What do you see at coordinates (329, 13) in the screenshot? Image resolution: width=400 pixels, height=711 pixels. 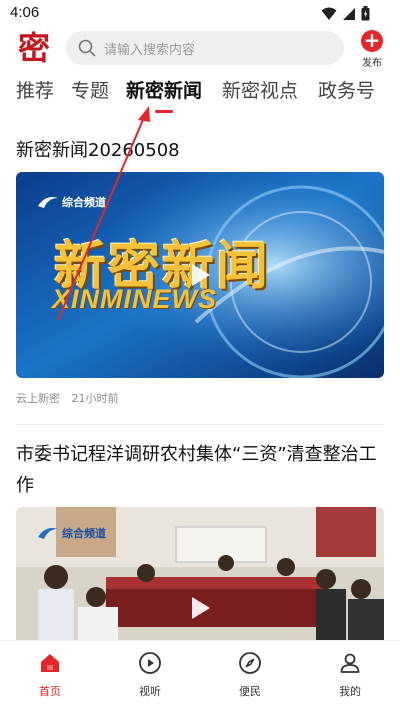 I see `wifi-icon` at bounding box center [329, 13].